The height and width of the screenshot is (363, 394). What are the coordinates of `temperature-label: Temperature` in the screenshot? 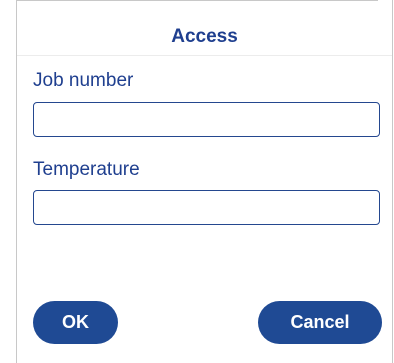 It's located at (86, 169).